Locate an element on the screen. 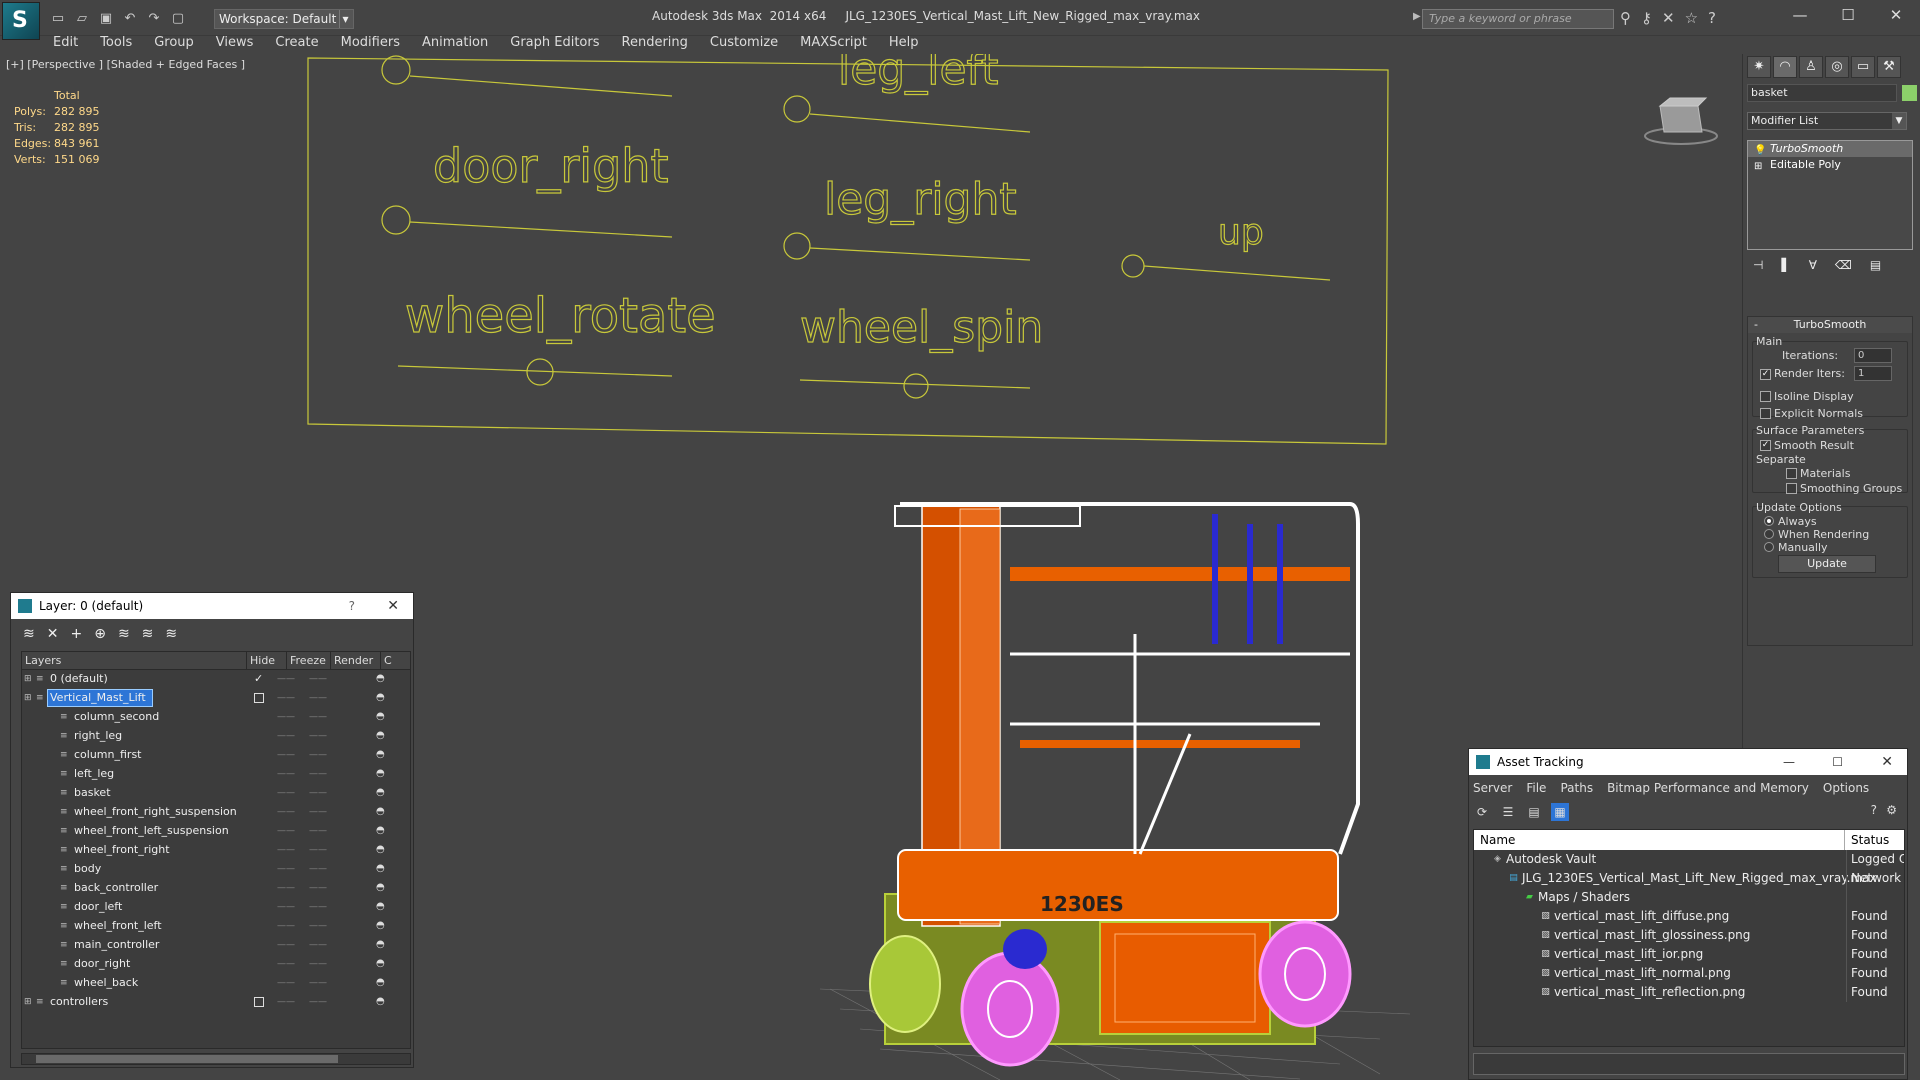 This screenshot has width=1920, height=1080. current-layer-check-icon: ✓ is located at coordinates (258, 679).